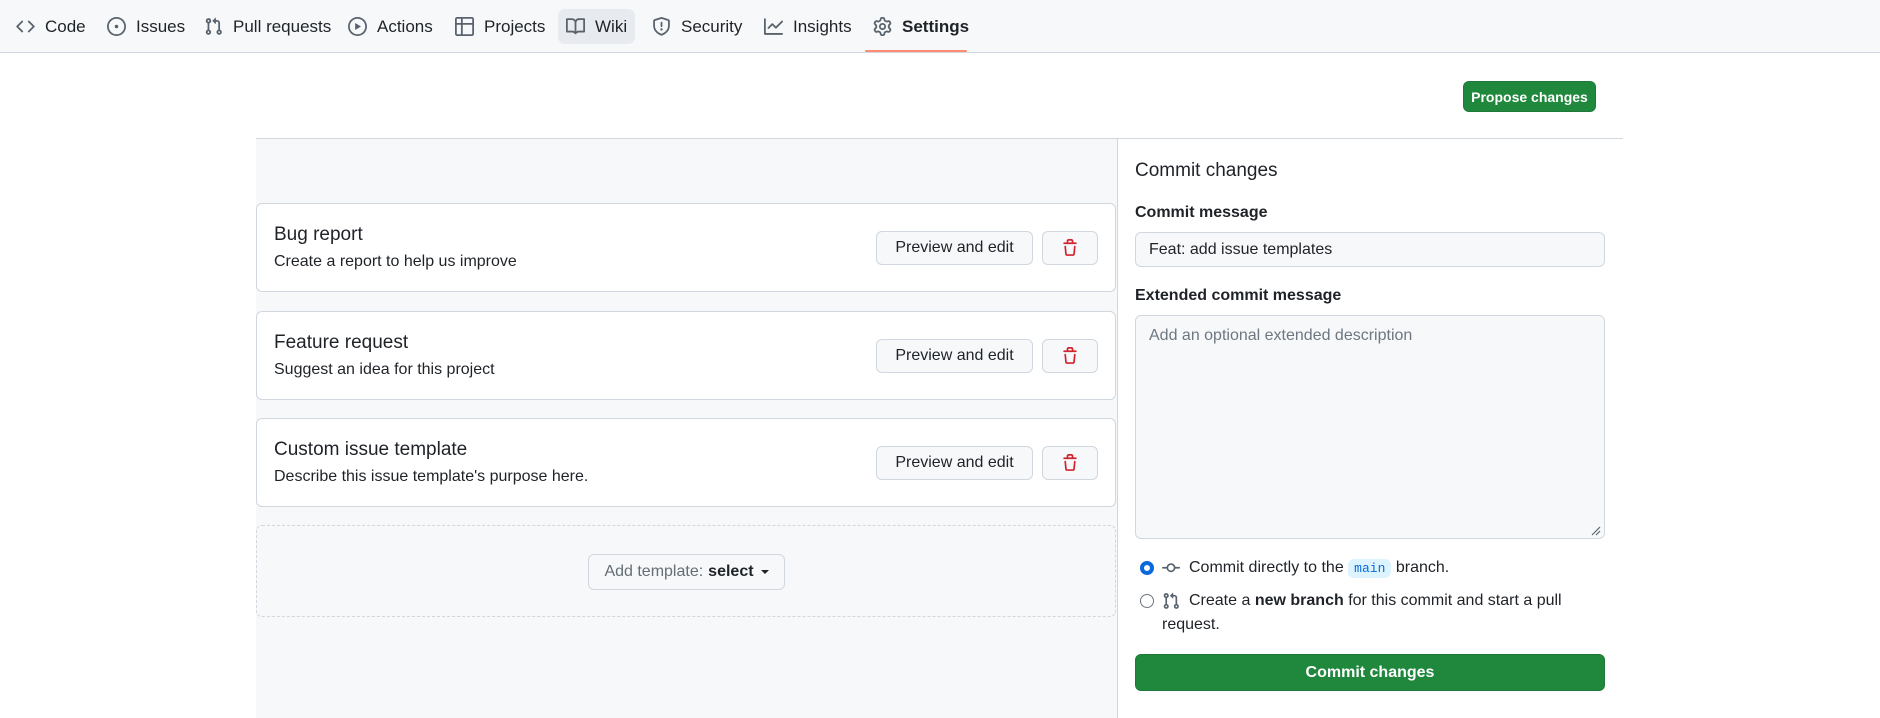 The height and width of the screenshot is (718, 1880). I want to click on pane-divider, so click(1117, 428).